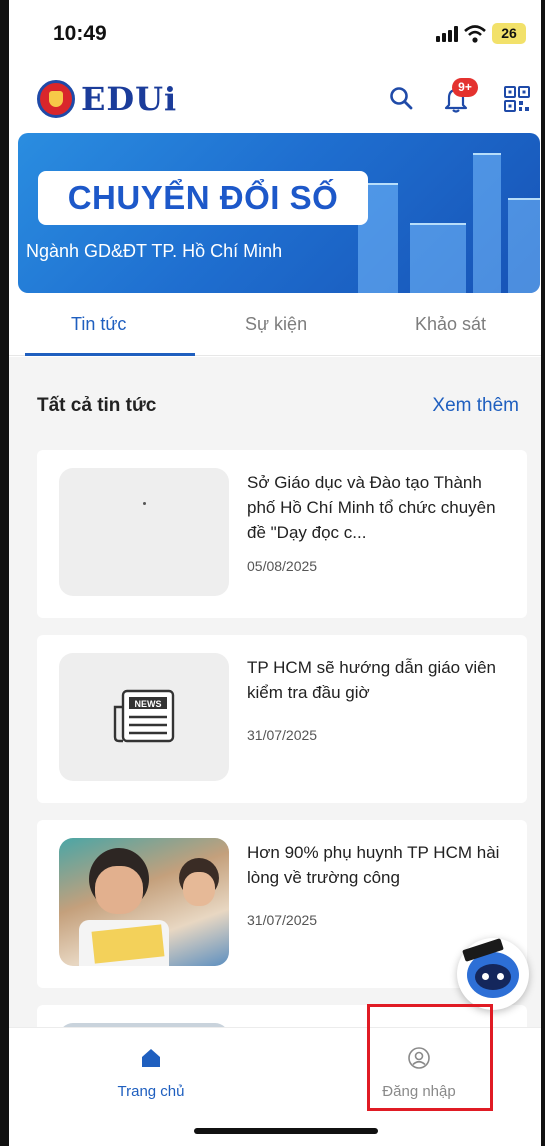  What do you see at coordinates (493, 974) in the screenshot?
I see `chatbot-icon` at bounding box center [493, 974].